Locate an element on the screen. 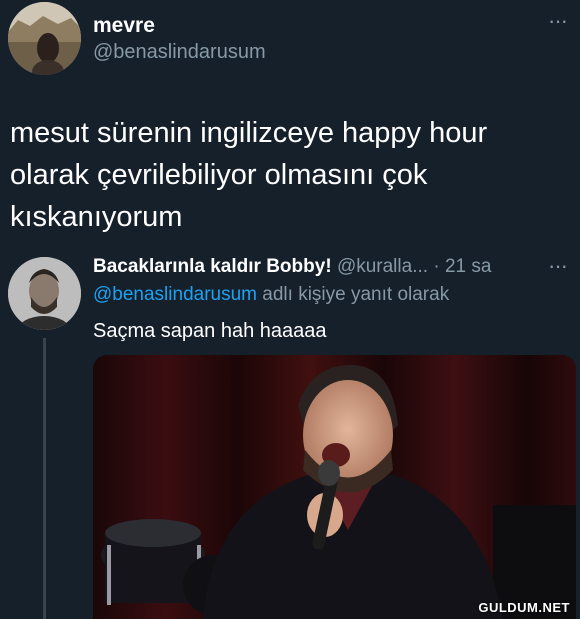  replying-to-suffix: adlı kişiye yanıt olarak is located at coordinates (356, 294).